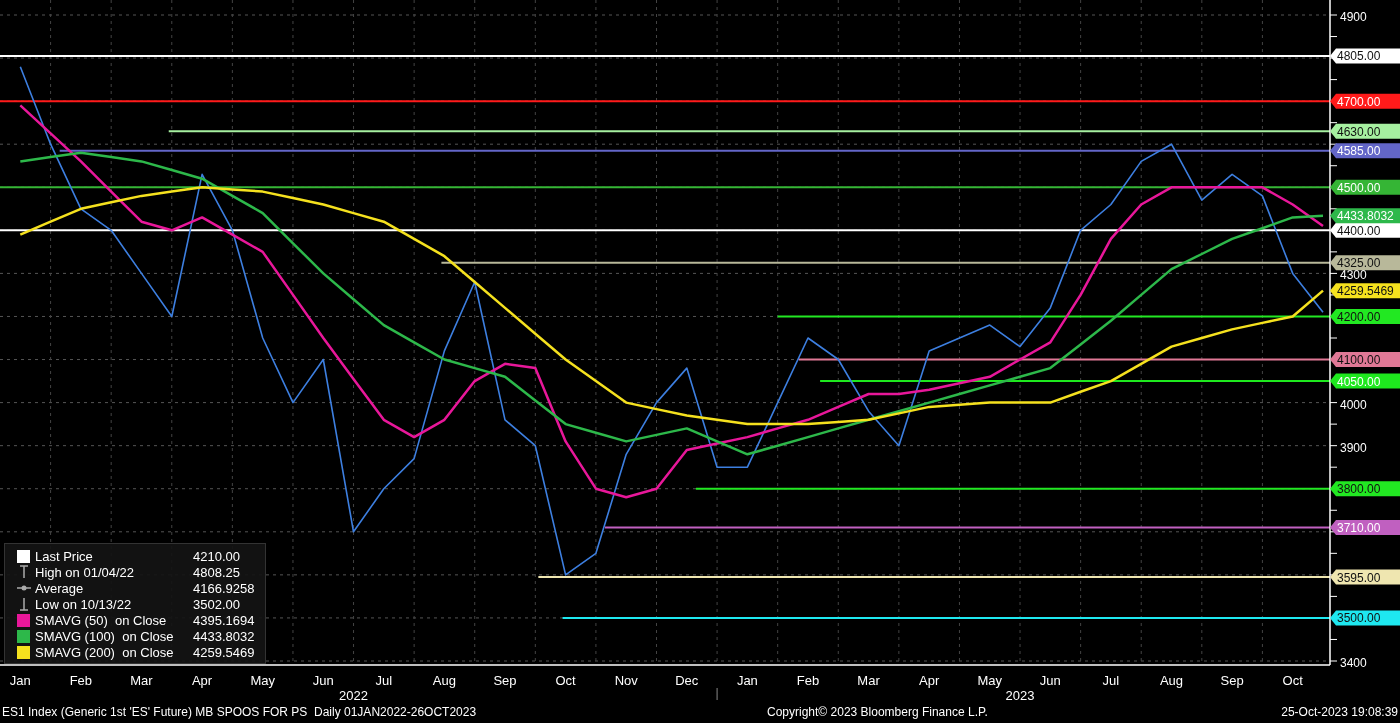  I want to click on axis-label: 4900, so click(1353, 17).